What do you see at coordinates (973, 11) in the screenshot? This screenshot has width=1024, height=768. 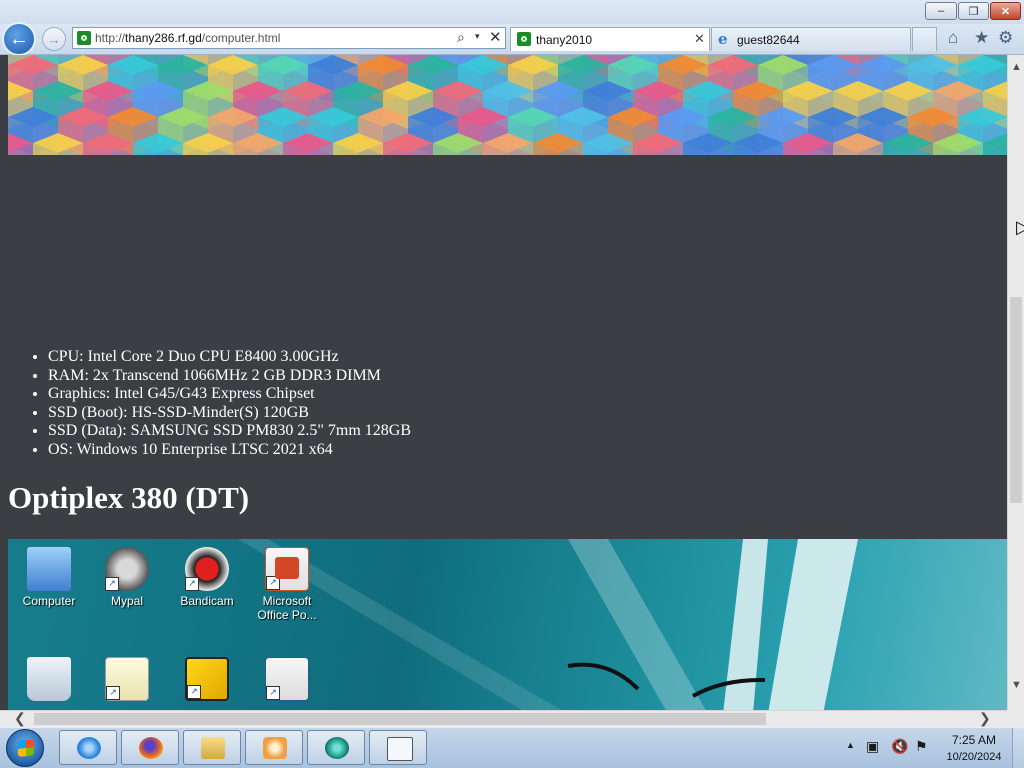 I see `maximize-button: ❐` at bounding box center [973, 11].